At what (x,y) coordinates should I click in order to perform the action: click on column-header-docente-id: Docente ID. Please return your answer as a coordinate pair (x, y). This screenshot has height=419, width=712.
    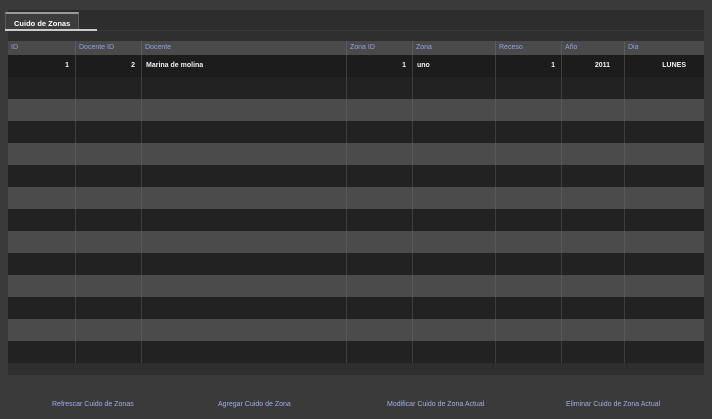
    Looking at the image, I should click on (109, 48).